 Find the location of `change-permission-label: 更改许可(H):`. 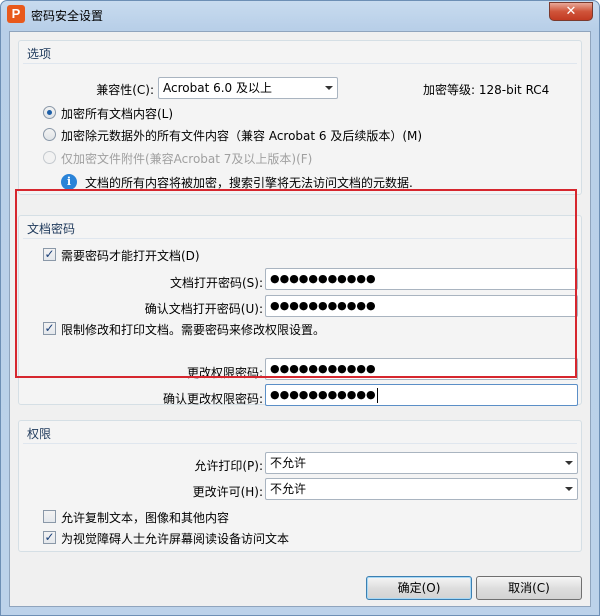

change-permission-label: 更改许可(H): is located at coordinates (227, 492).